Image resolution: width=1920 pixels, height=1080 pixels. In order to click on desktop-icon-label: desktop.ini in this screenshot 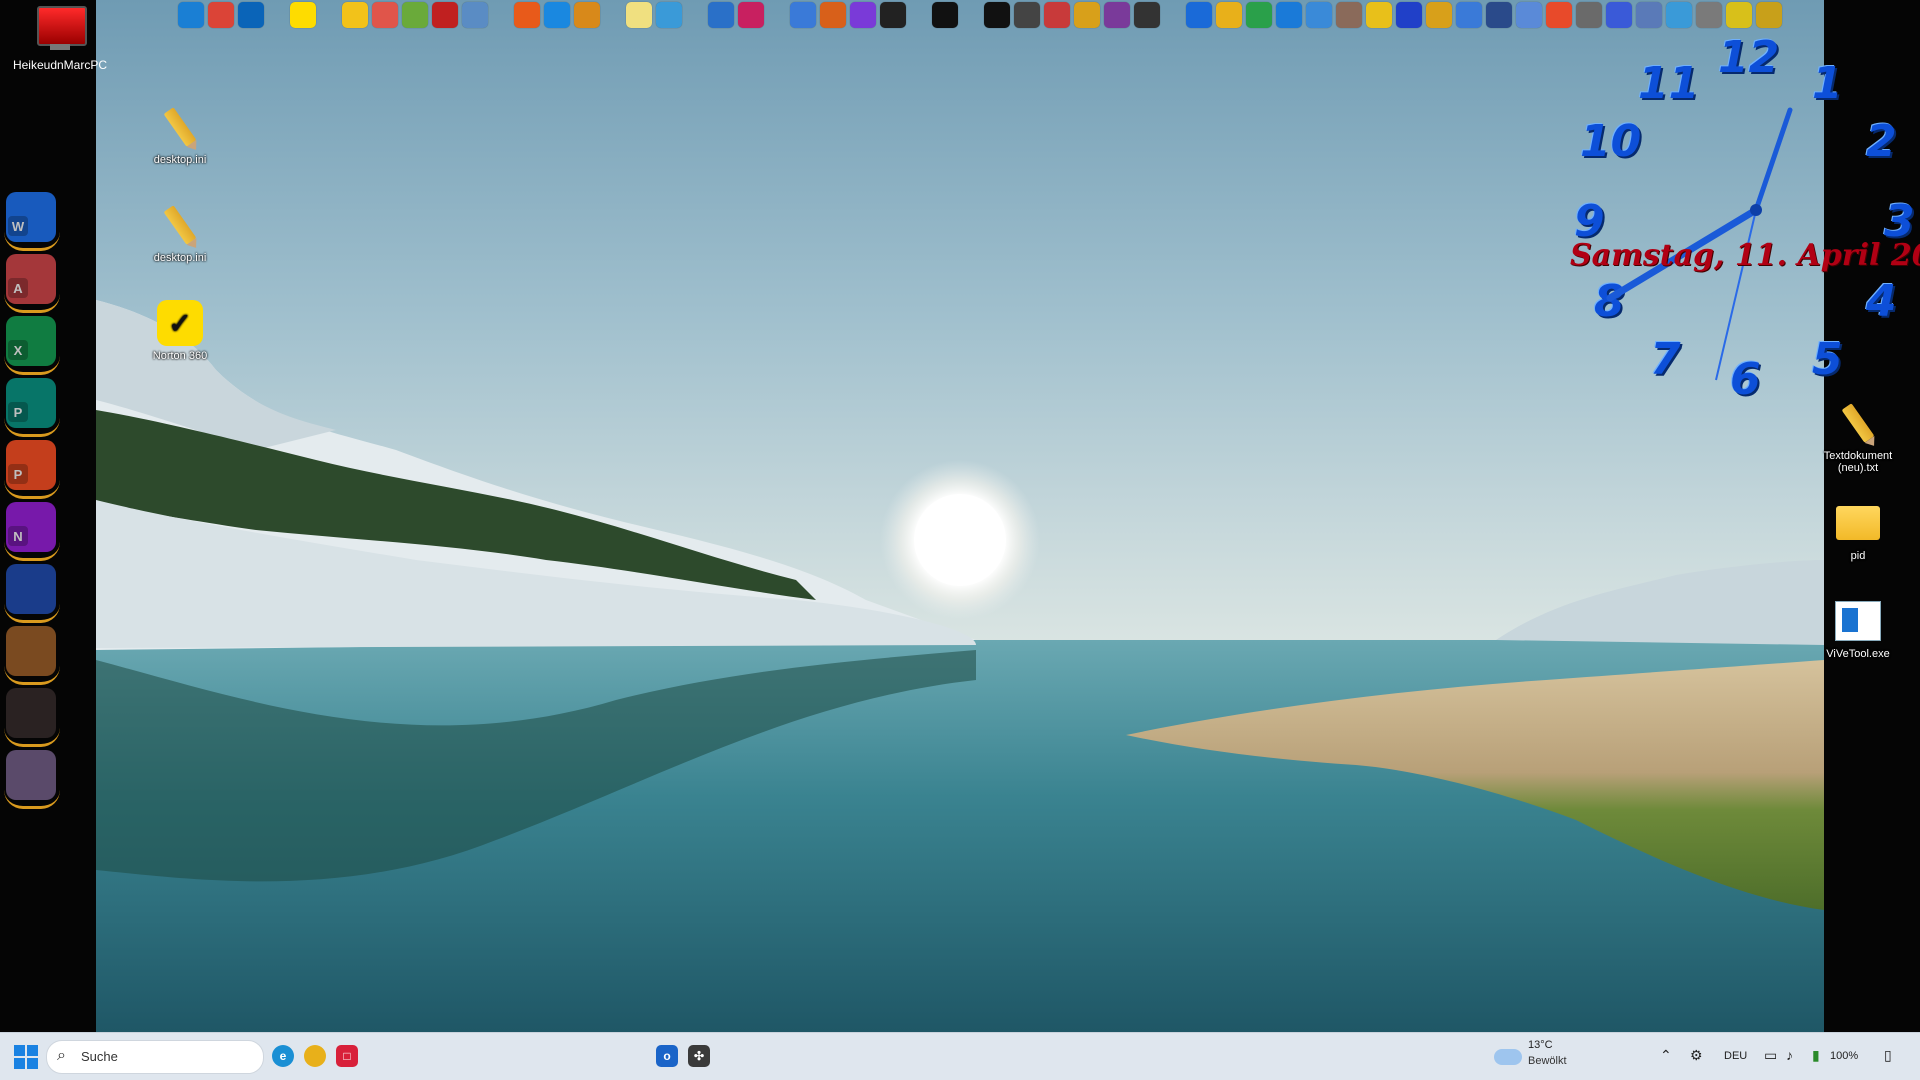, I will do `click(180, 258)`.